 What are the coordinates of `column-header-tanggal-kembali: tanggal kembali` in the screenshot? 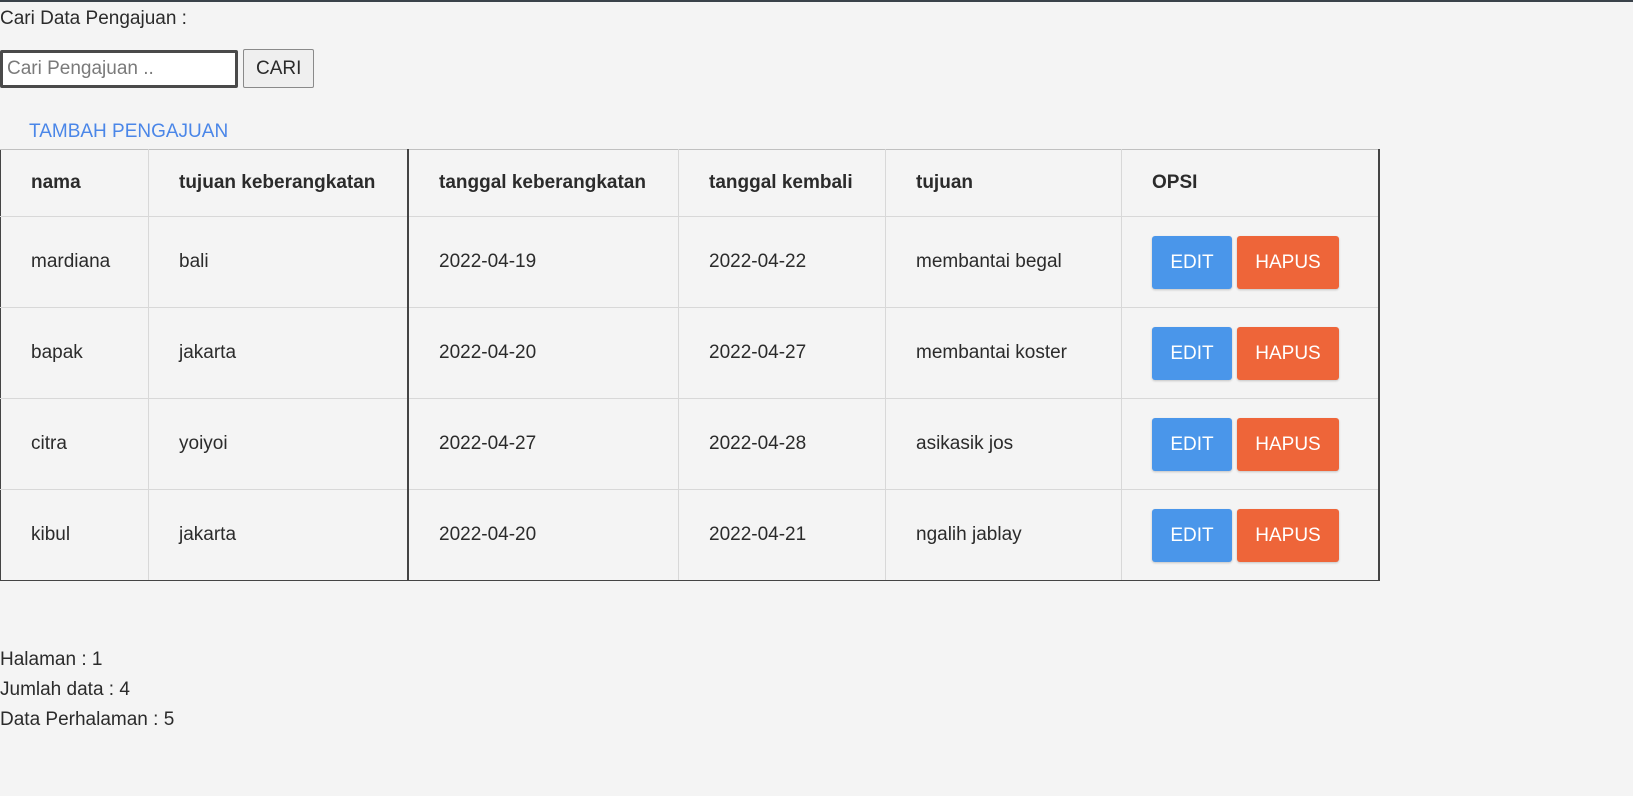 It's located at (782, 183).